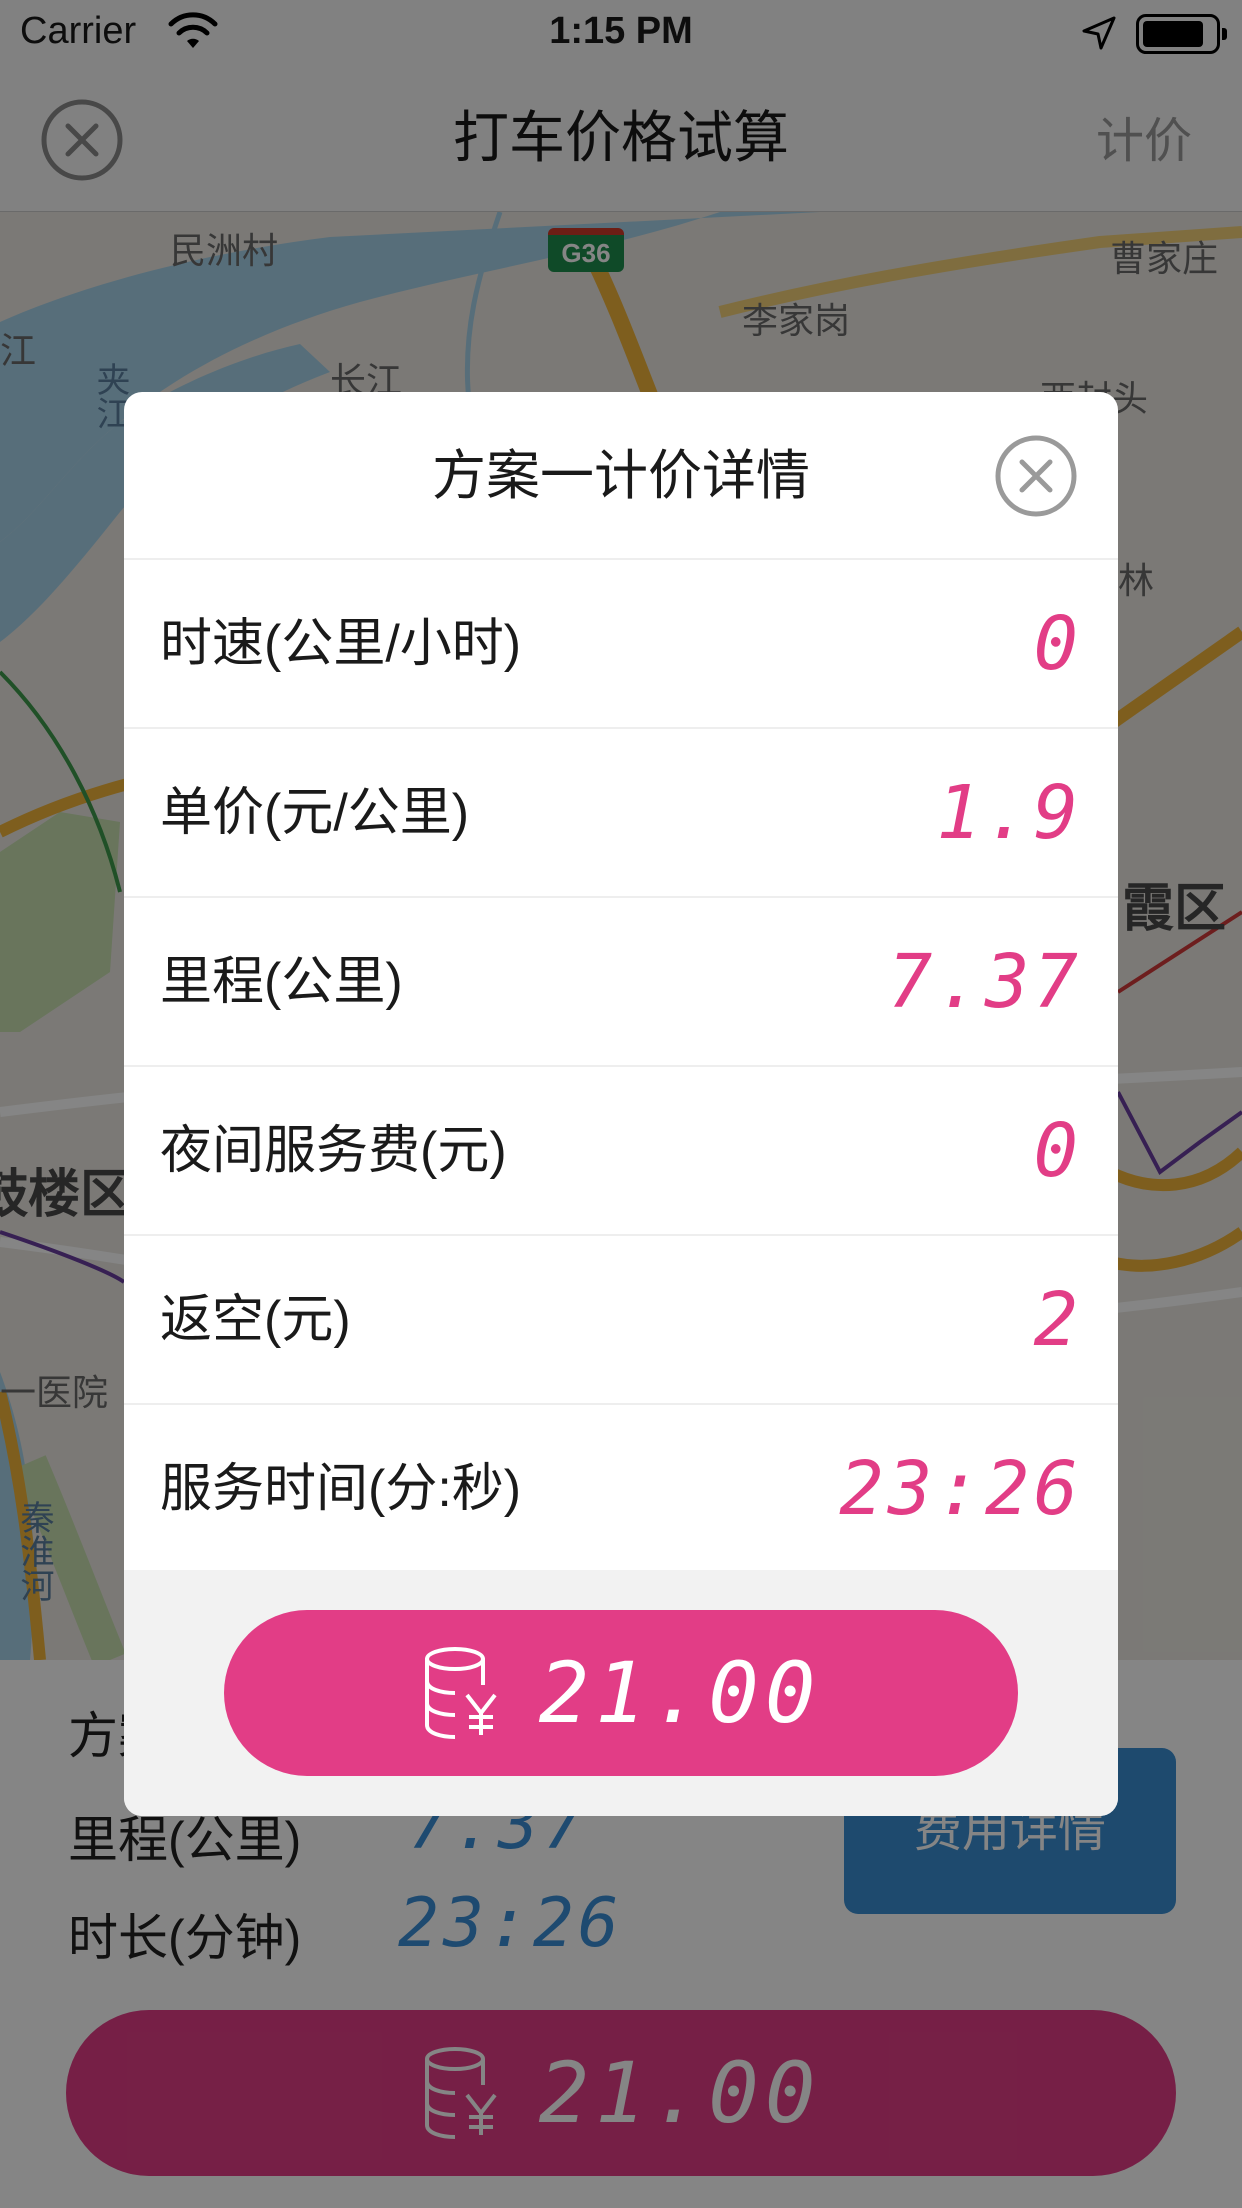 The width and height of the screenshot is (1242, 2208). I want to click on modal-title: 方案一计价详情, so click(621, 476).